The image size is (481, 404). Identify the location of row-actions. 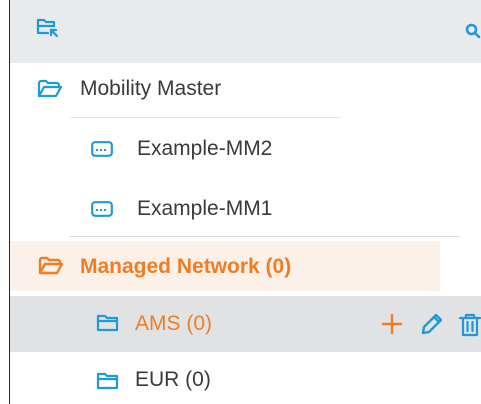
(430, 325).